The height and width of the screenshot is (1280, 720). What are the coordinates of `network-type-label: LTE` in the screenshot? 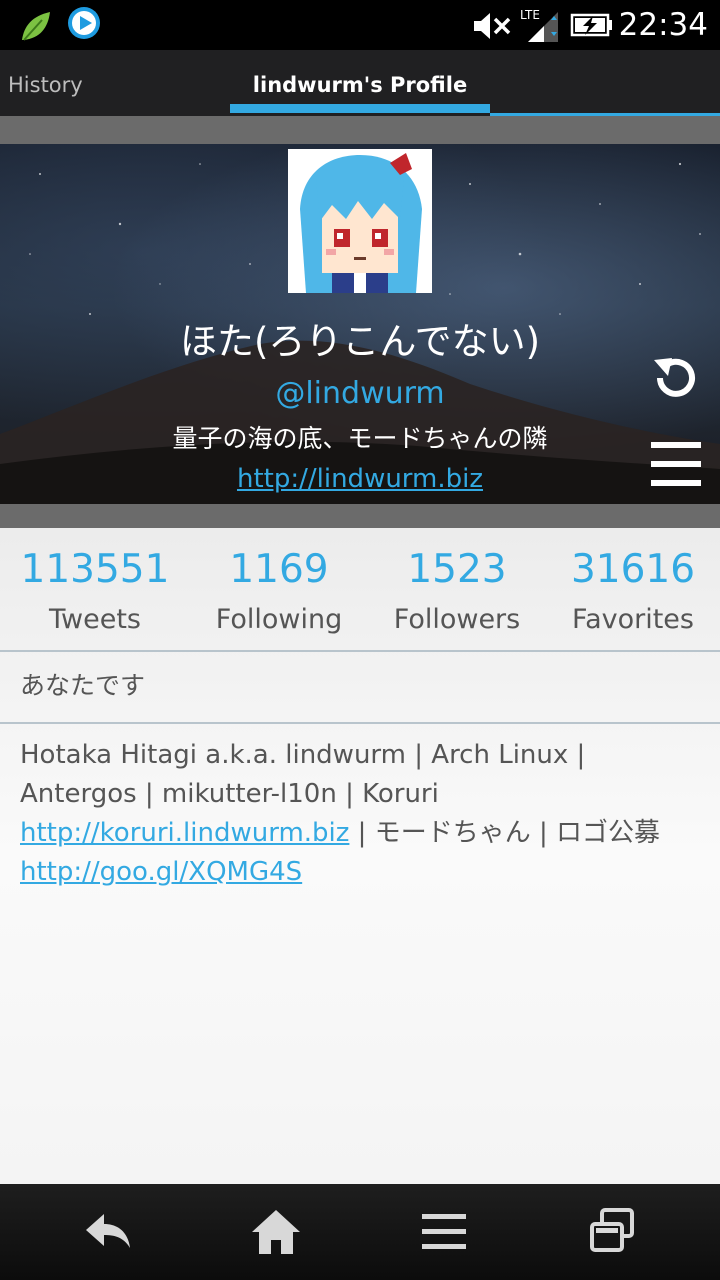 It's located at (530, 15).